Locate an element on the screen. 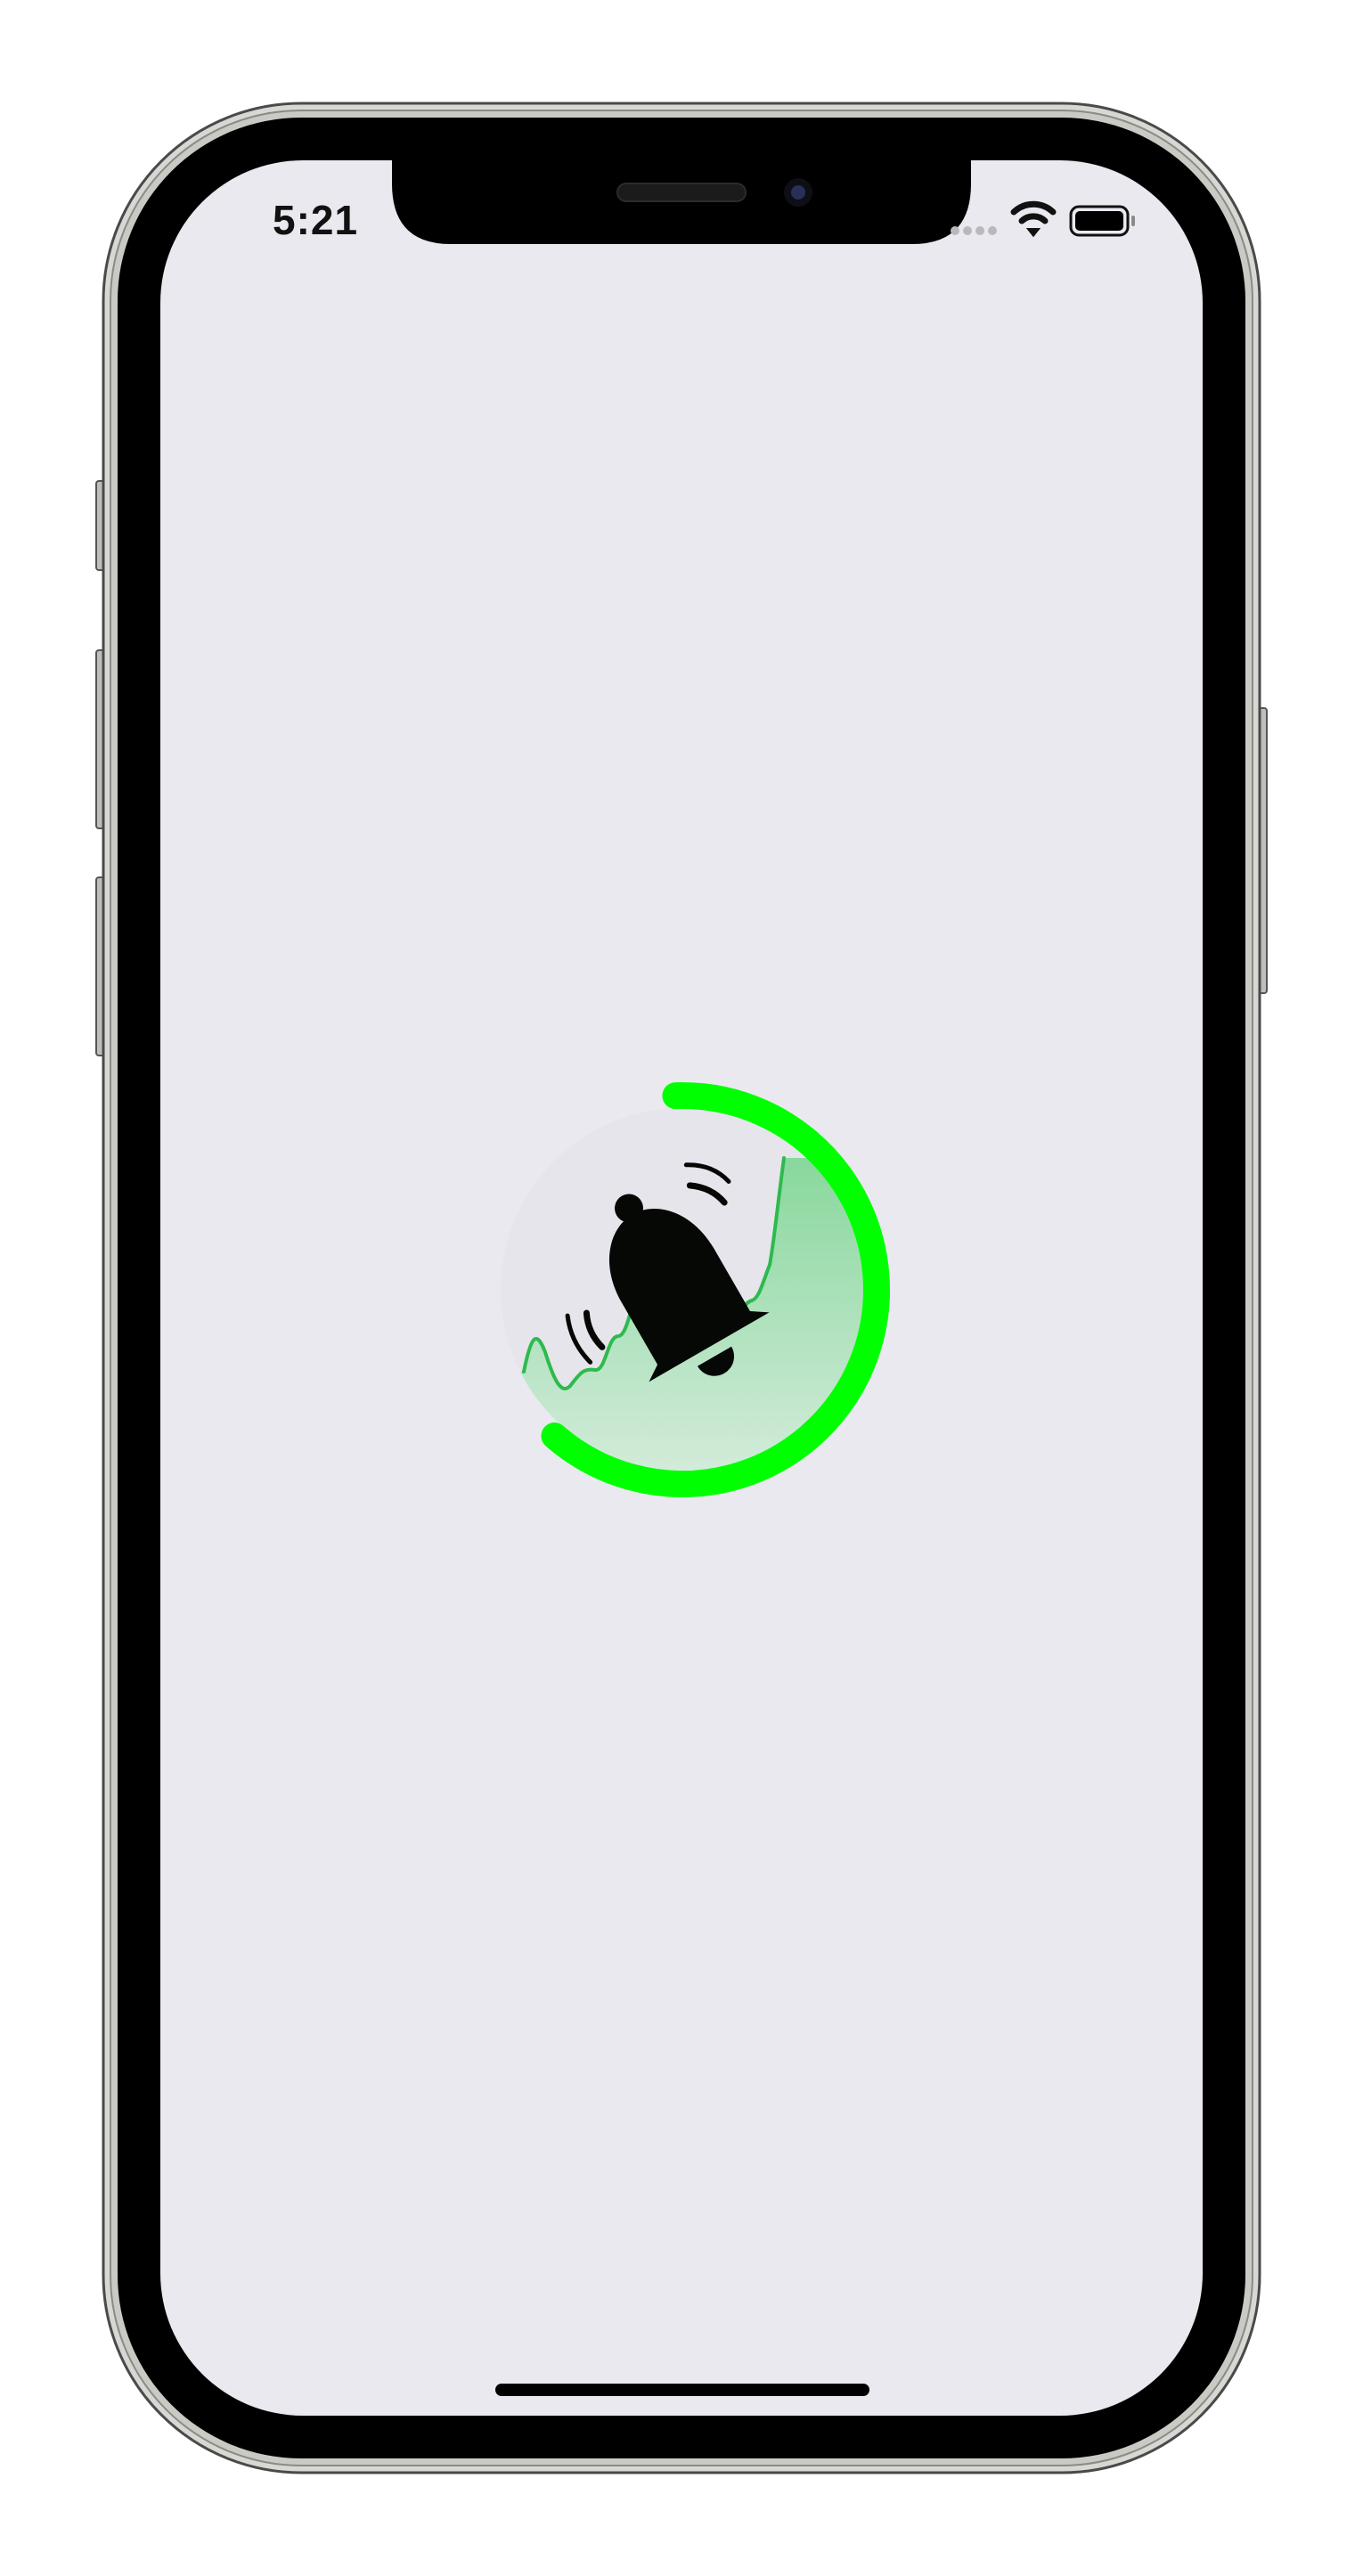  status-bar: 5:21 is located at coordinates (681, 134).